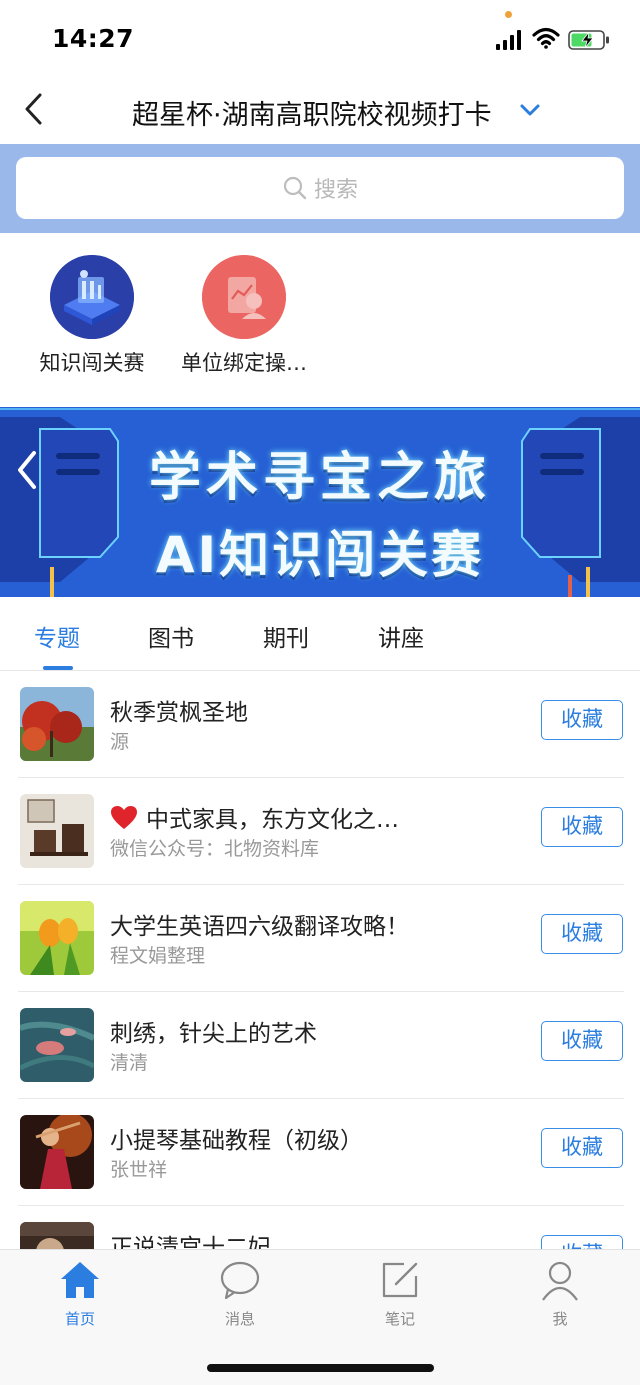 Image resolution: width=640 pixels, height=1385 pixels. What do you see at coordinates (120, 742) in the screenshot?
I see `item-author: 源` at bounding box center [120, 742].